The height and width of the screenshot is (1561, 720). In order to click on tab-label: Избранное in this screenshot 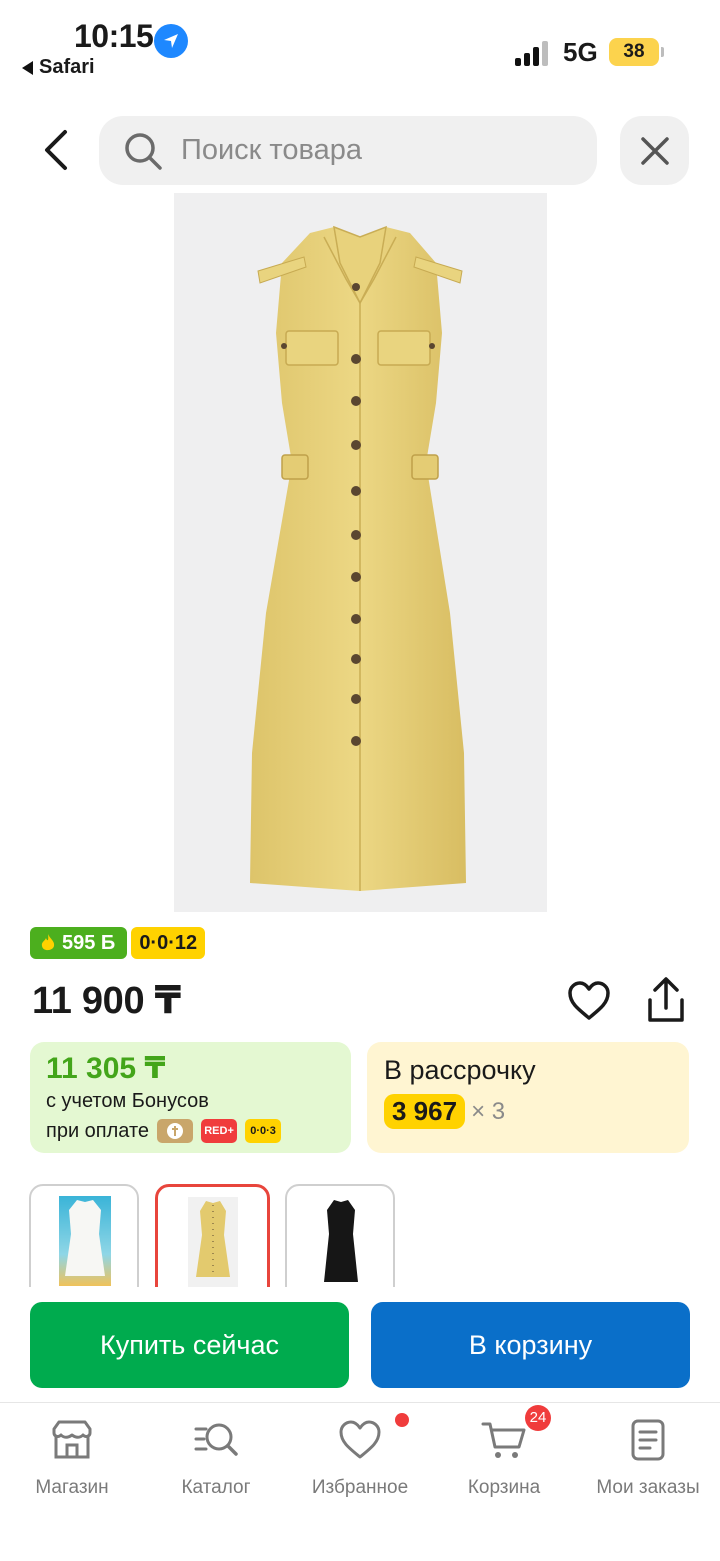, I will do `click(360, 1487)`.